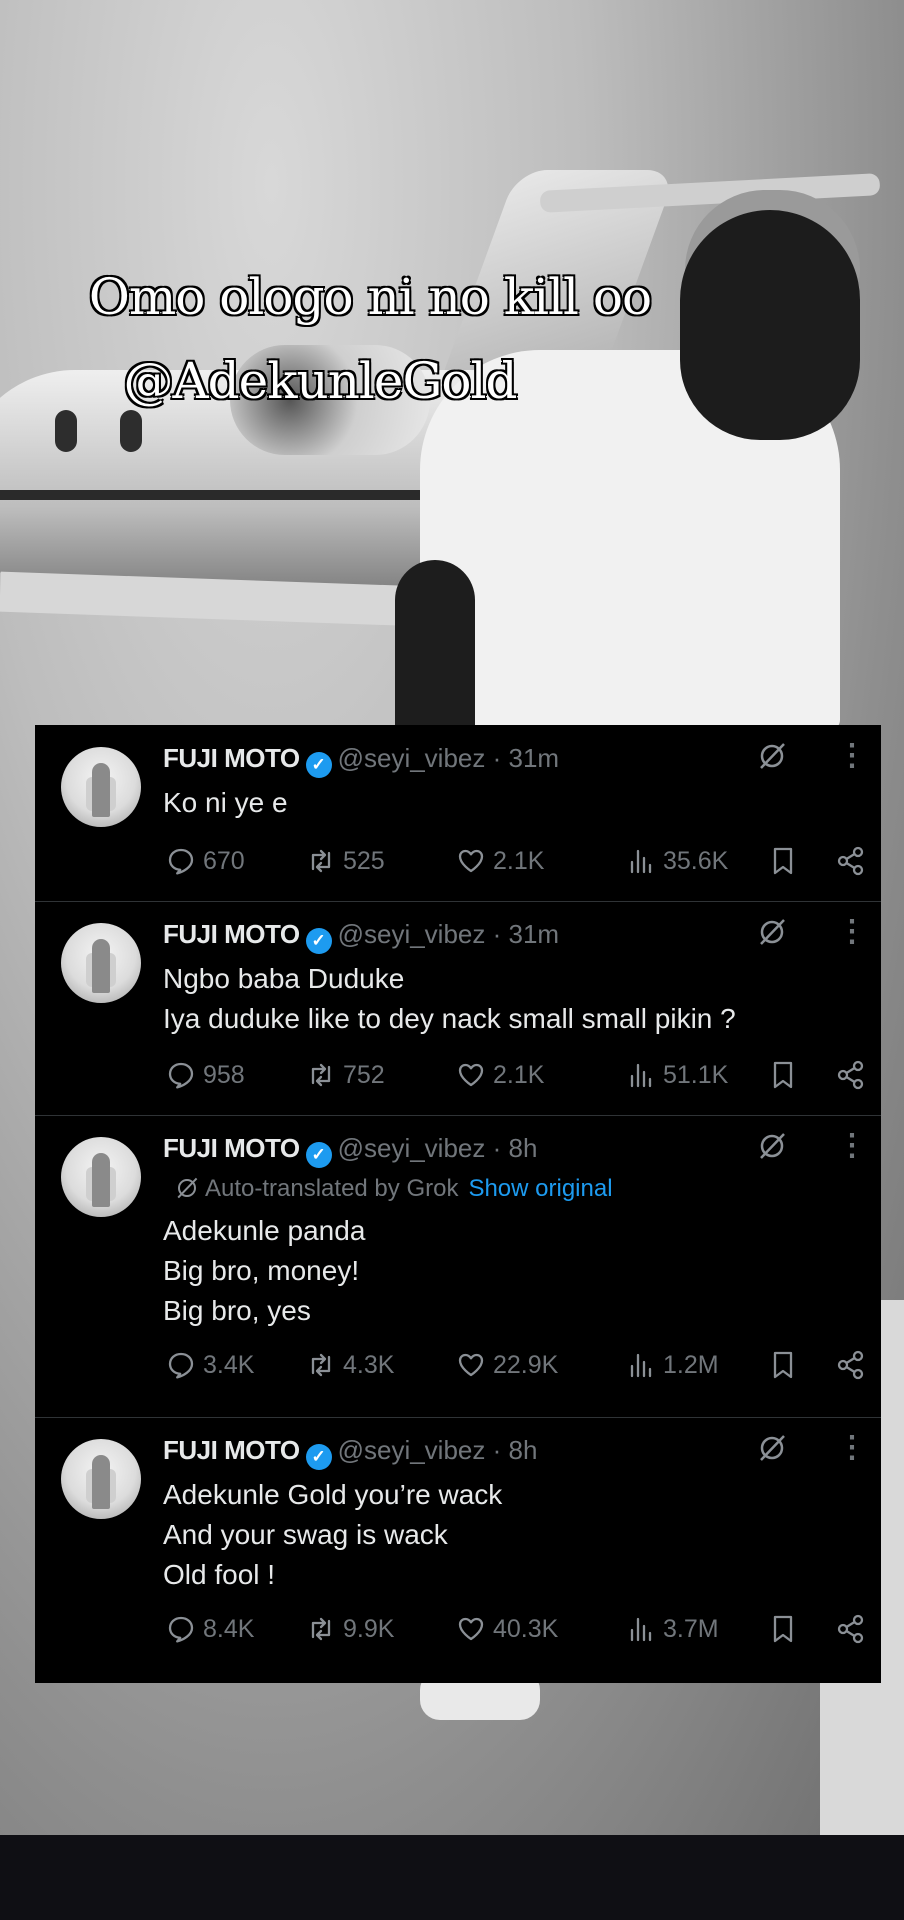 The width and height of the screenshot is (904, 1920). What do you see at coordinates (370, 297) in the screenshot?
I see `caption-line-1: Omo ologo ni no kill oo` at bounding box center [370, 297].